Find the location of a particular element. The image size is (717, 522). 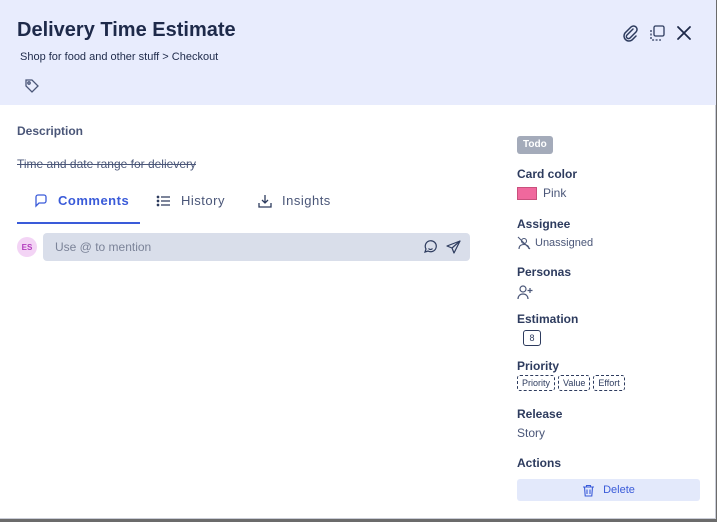

comment-composer: ES is located at coordinates (244, 247).